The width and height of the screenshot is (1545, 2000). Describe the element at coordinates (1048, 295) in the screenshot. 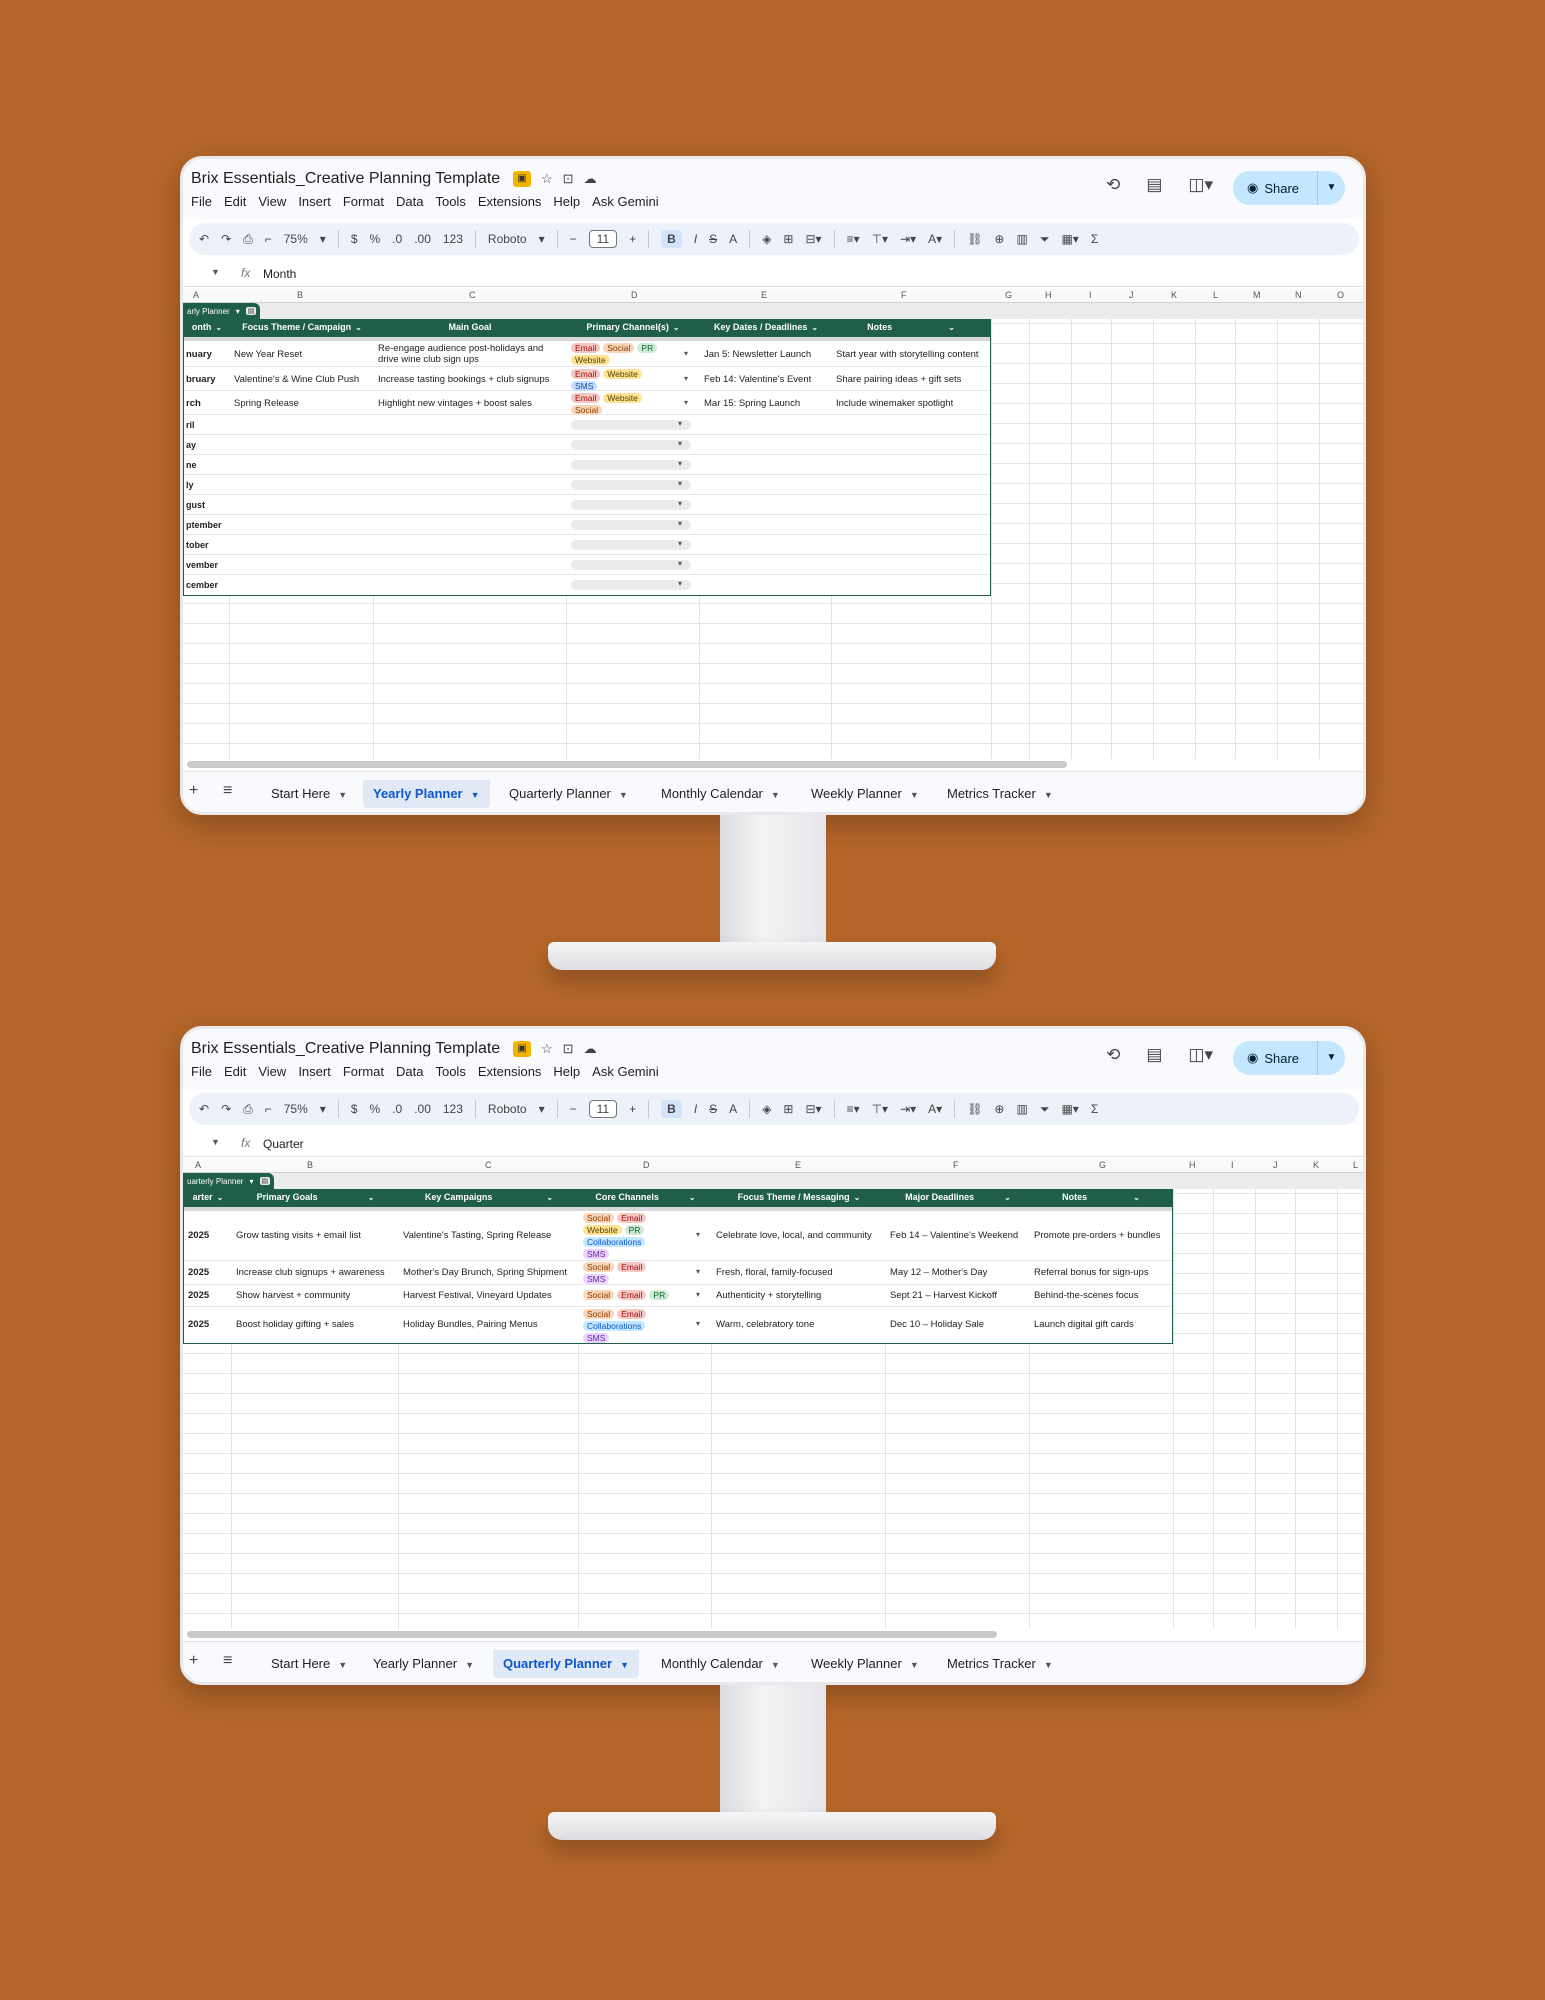

I see `col-header: H` at that location.